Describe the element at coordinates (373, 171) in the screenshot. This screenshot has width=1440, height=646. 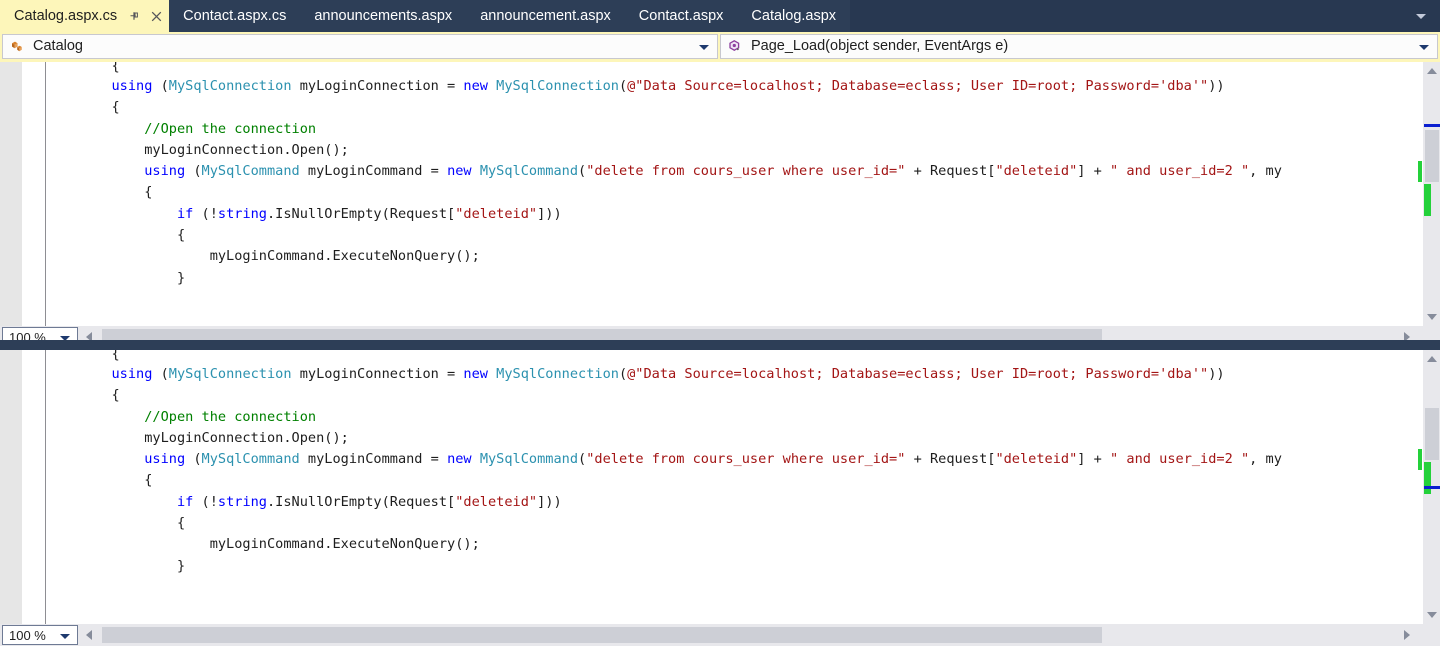
I see `code-token: myLoginCommand =` at that location.